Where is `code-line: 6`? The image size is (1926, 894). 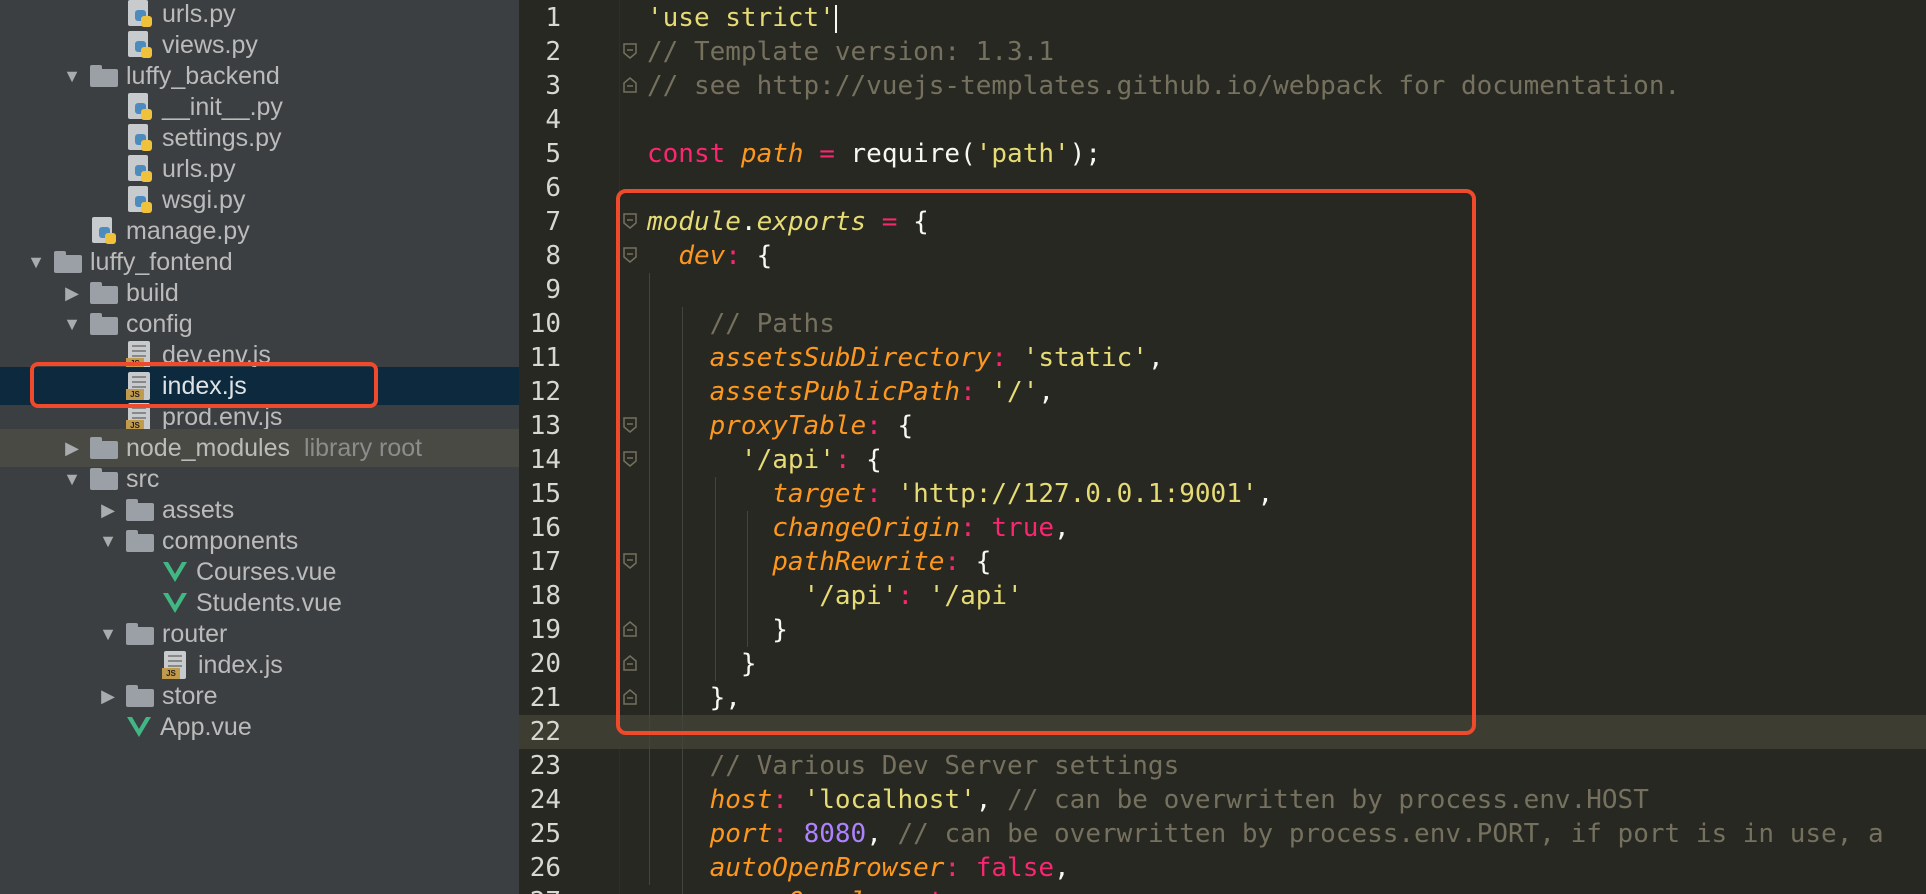
code-line: 6 is located at coordinates (1222, 188).